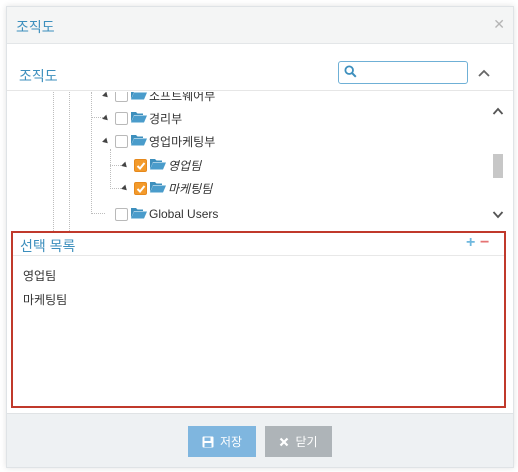 This screenshot has height=472, width=518. I want to click on org-chart-header: 조직도, so click(260, 73).